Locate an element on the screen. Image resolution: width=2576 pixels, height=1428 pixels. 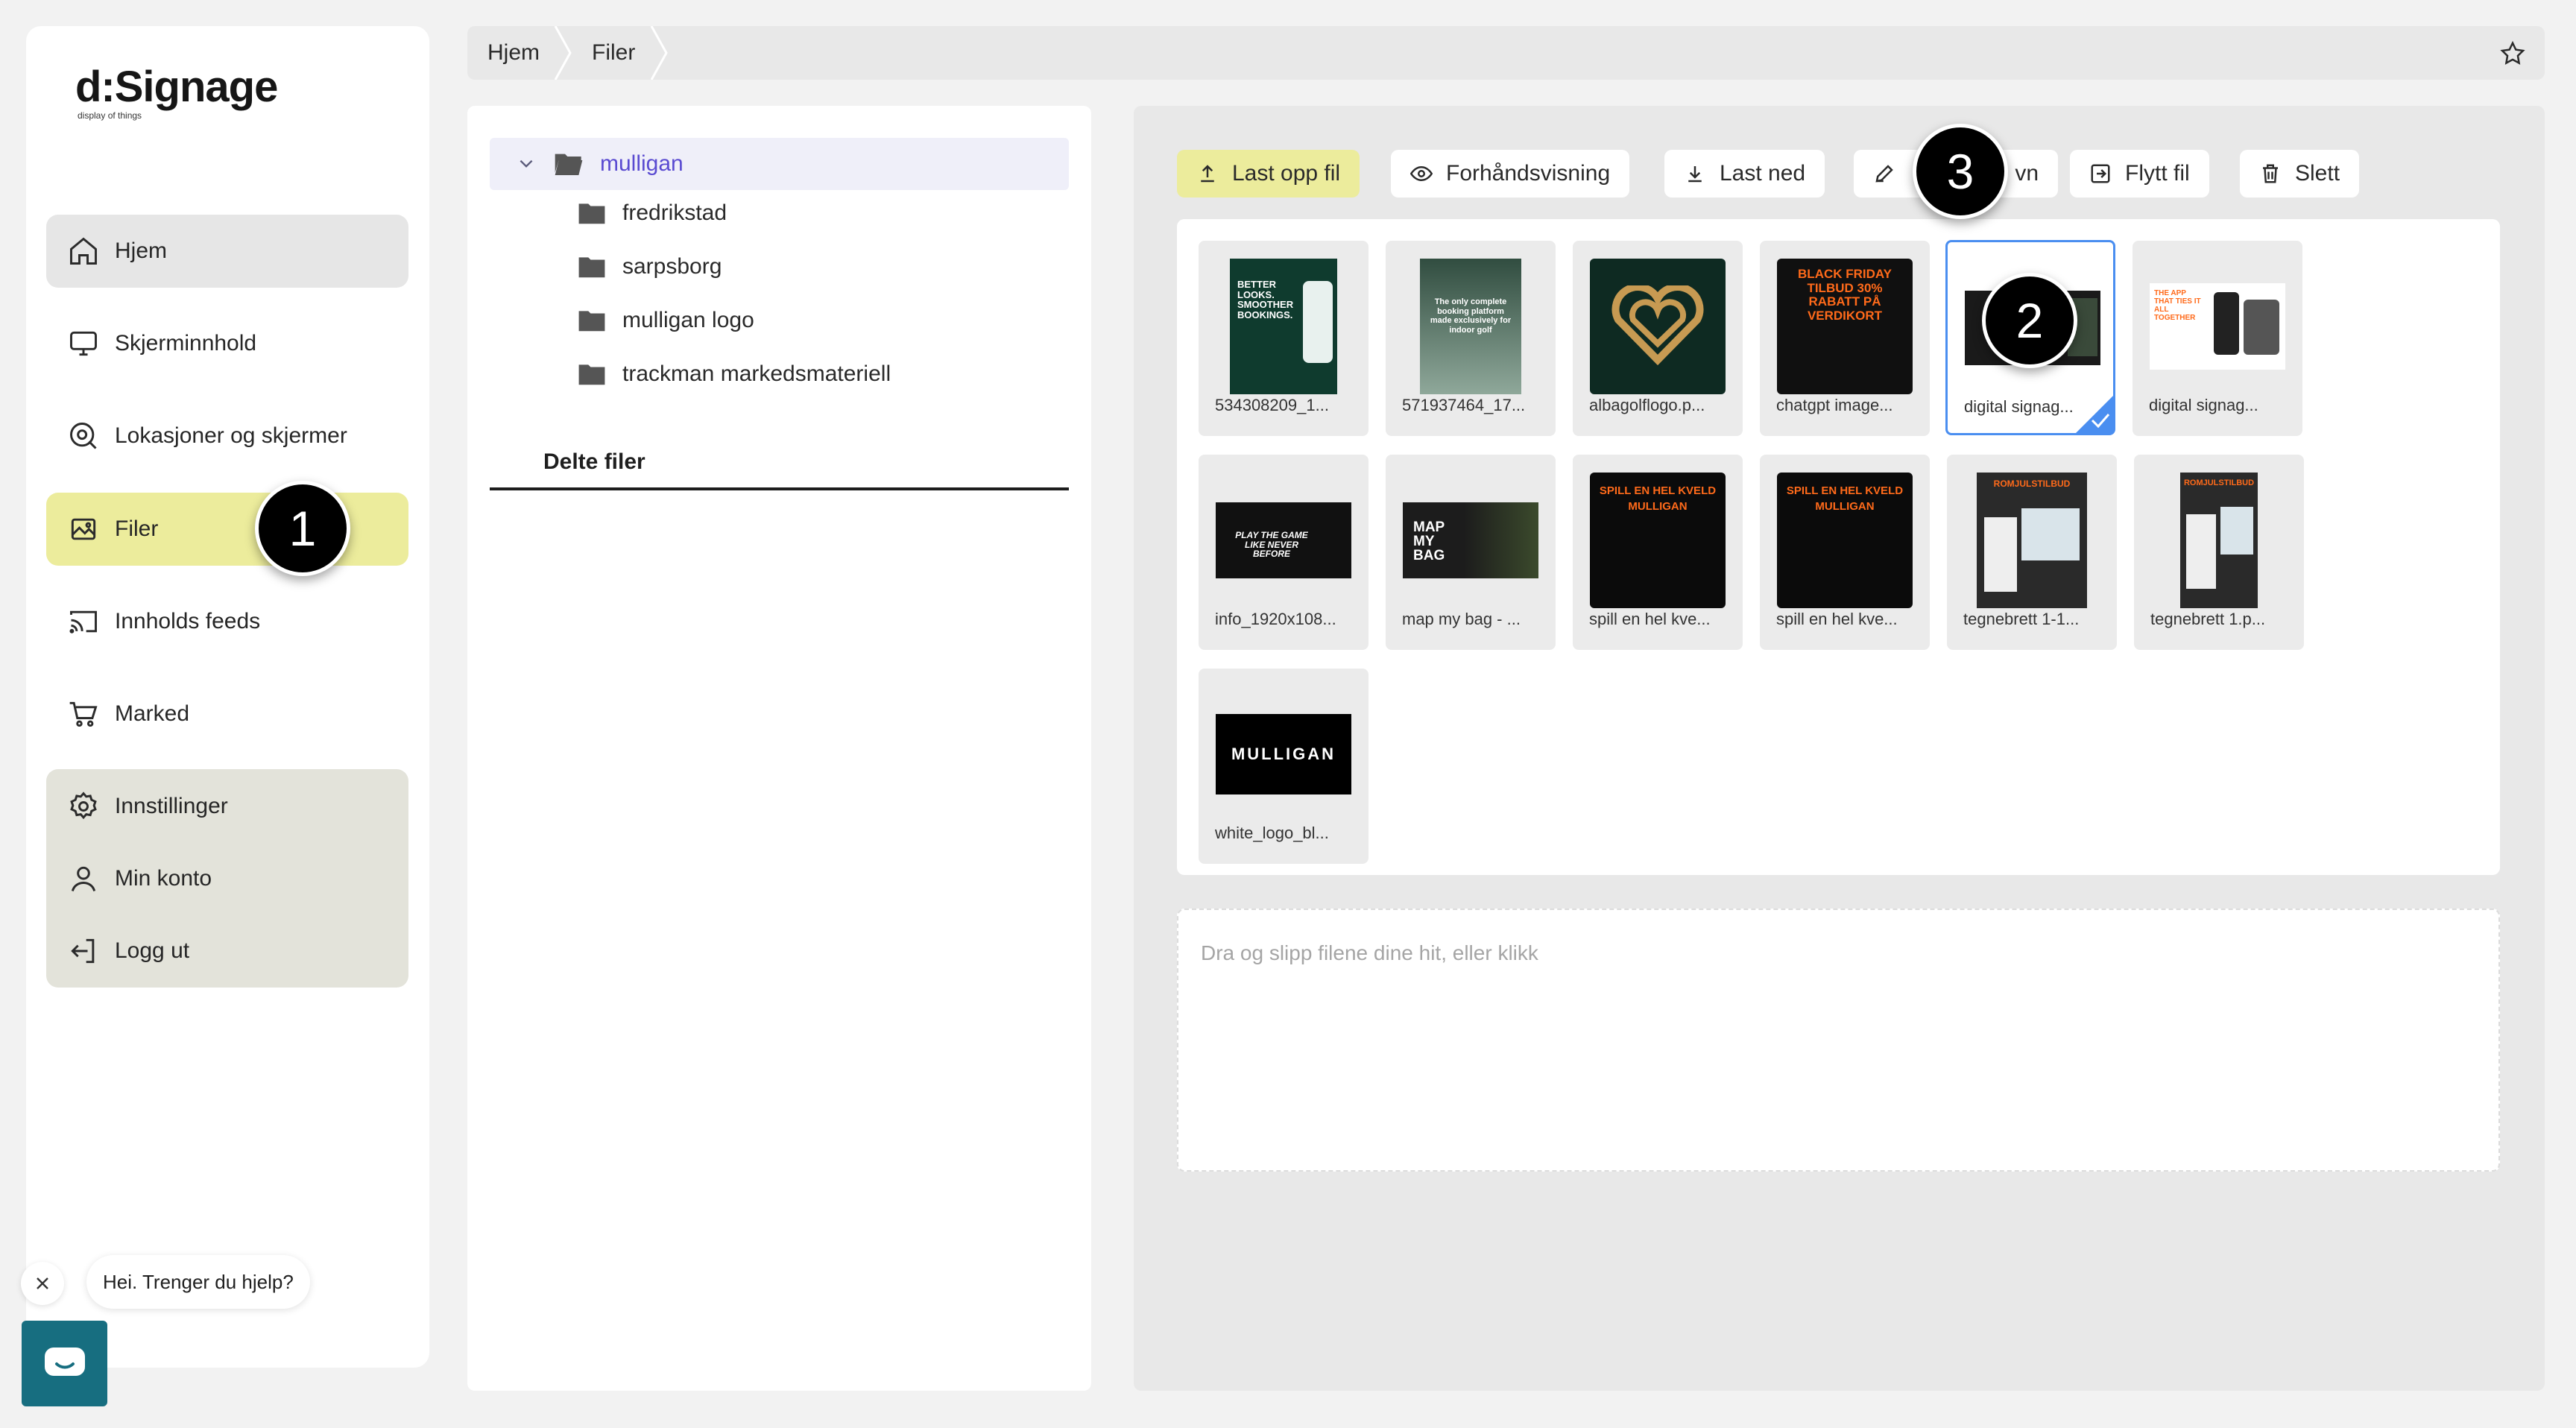
file-thumbnail: THE APP THAT TIES IT ALL TOGETHER is located at coordinates (2217, 326).